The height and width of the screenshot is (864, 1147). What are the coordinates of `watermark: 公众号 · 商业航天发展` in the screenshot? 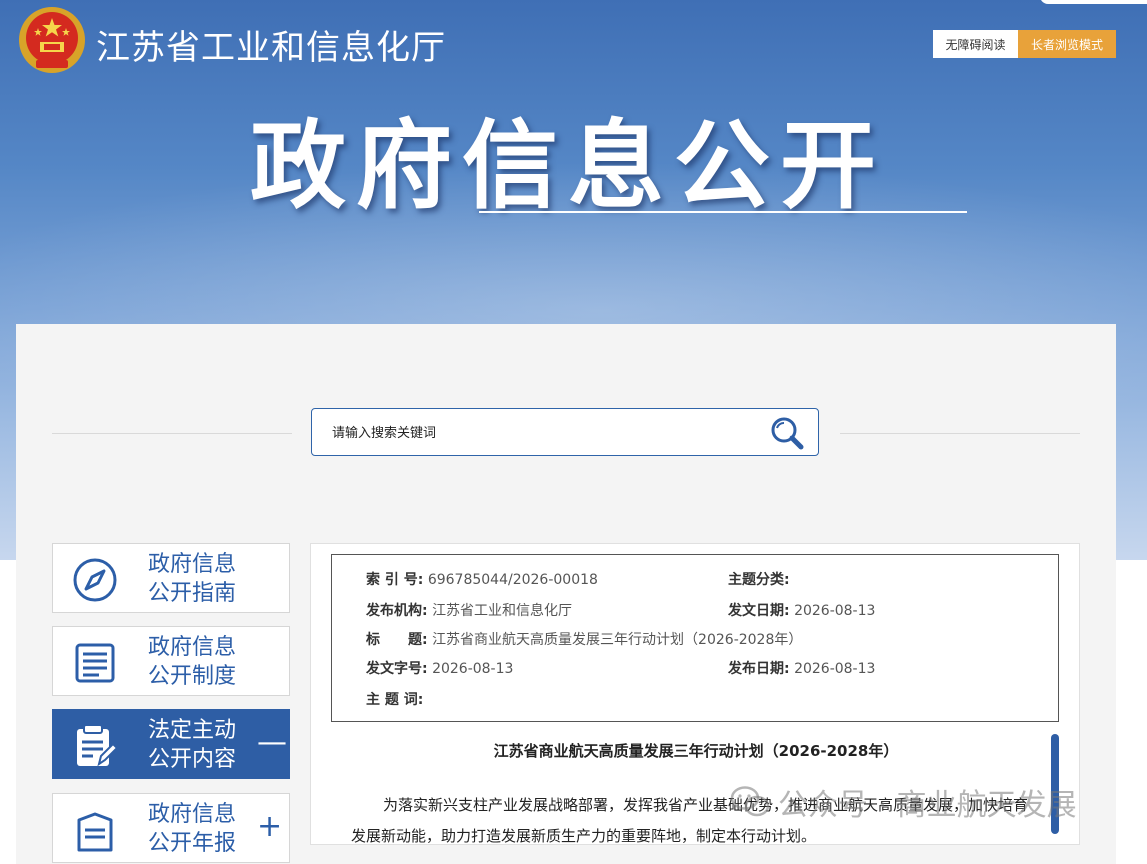 It's located at (903, 802).